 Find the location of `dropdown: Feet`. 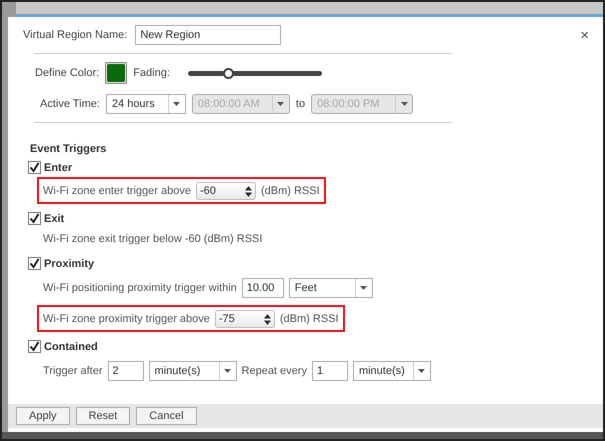

dropdown: Feet is located at coordinates (330, 288).